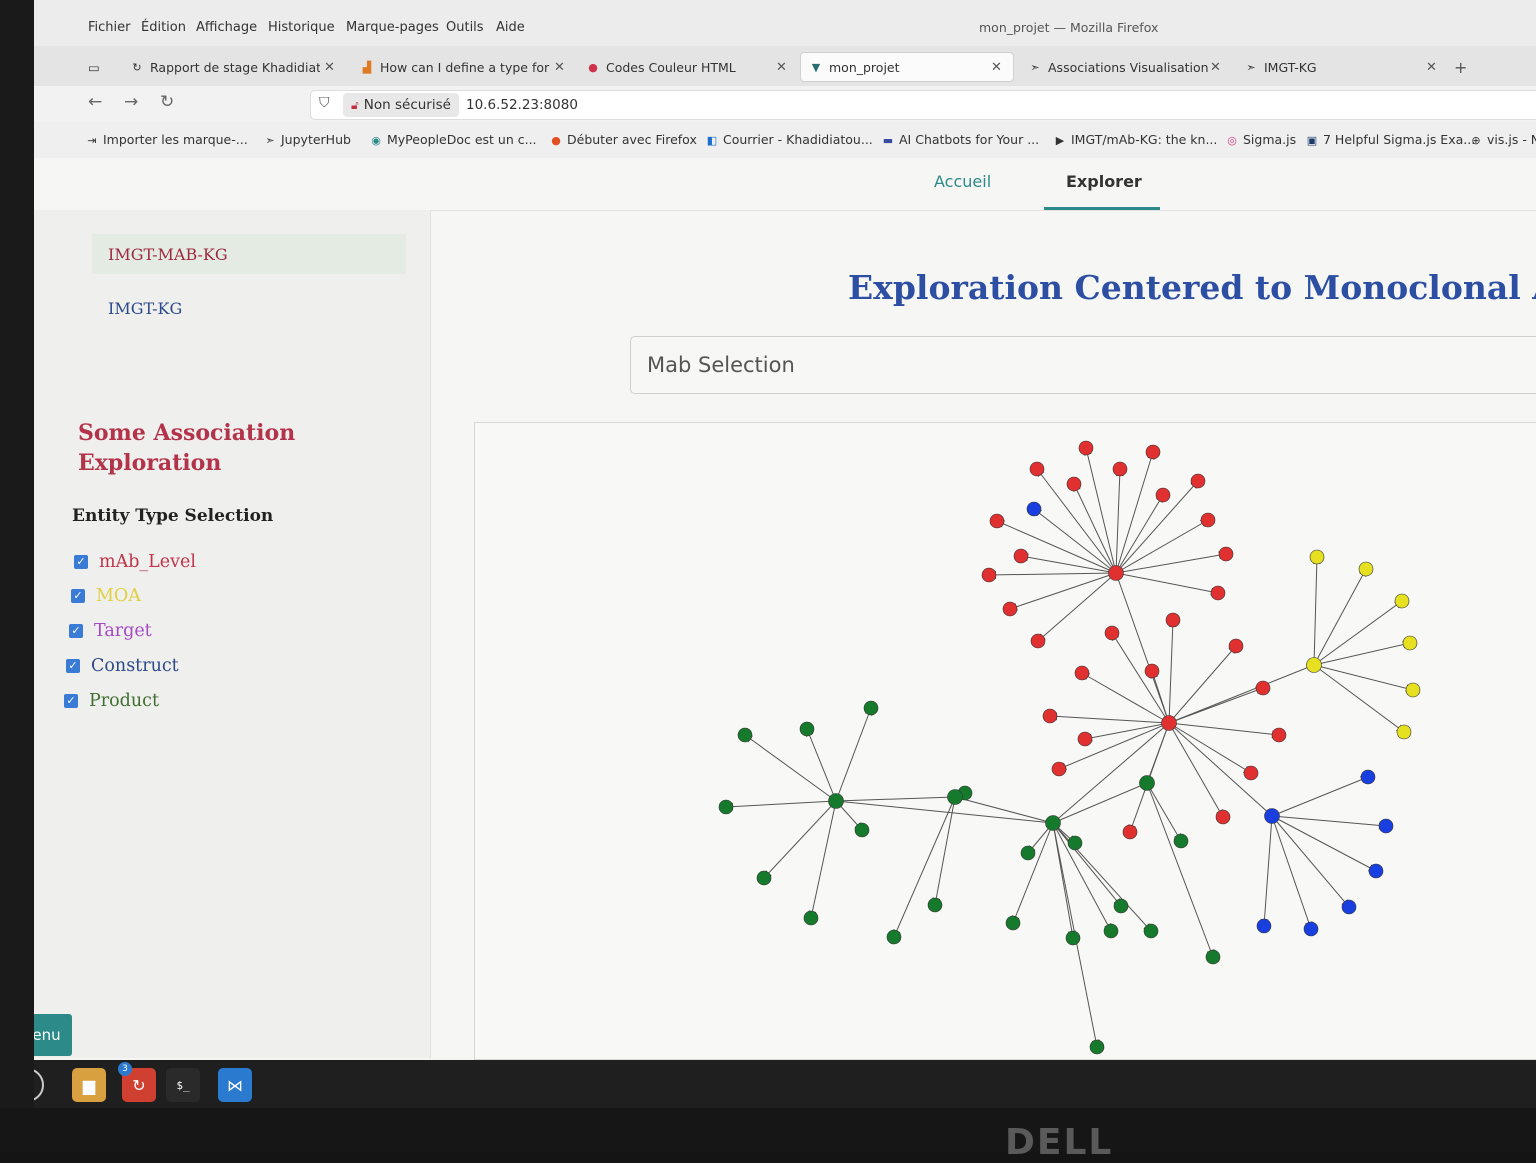 The width and height of the screenshot is (1536, 1163). Describe the element at coordinates (1460, 67) in the screenshot. I see `new-tab-icon: +` at that location.